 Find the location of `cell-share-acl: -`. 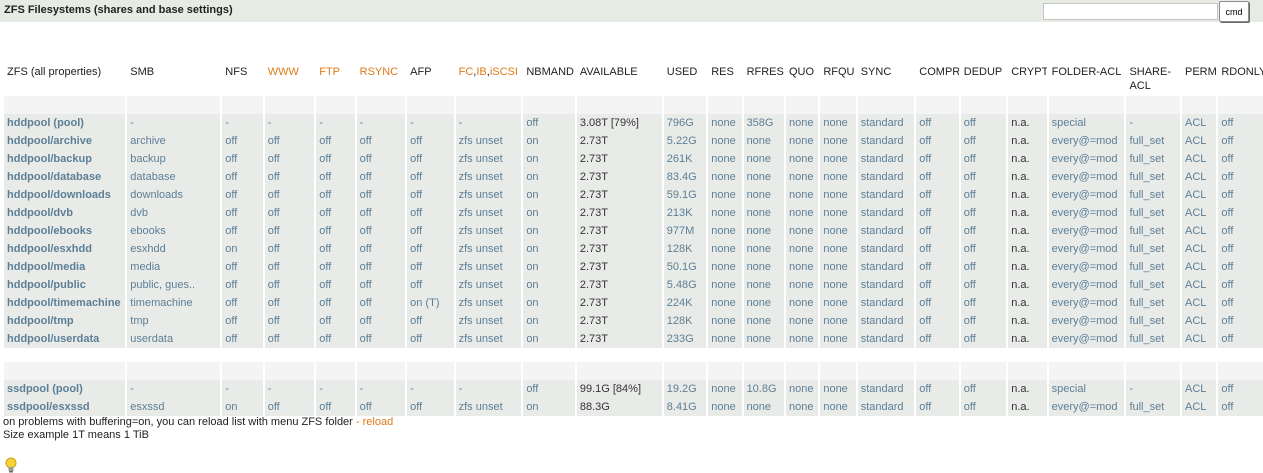

cell-share-acl: - is located at coordinates (1153, 389).